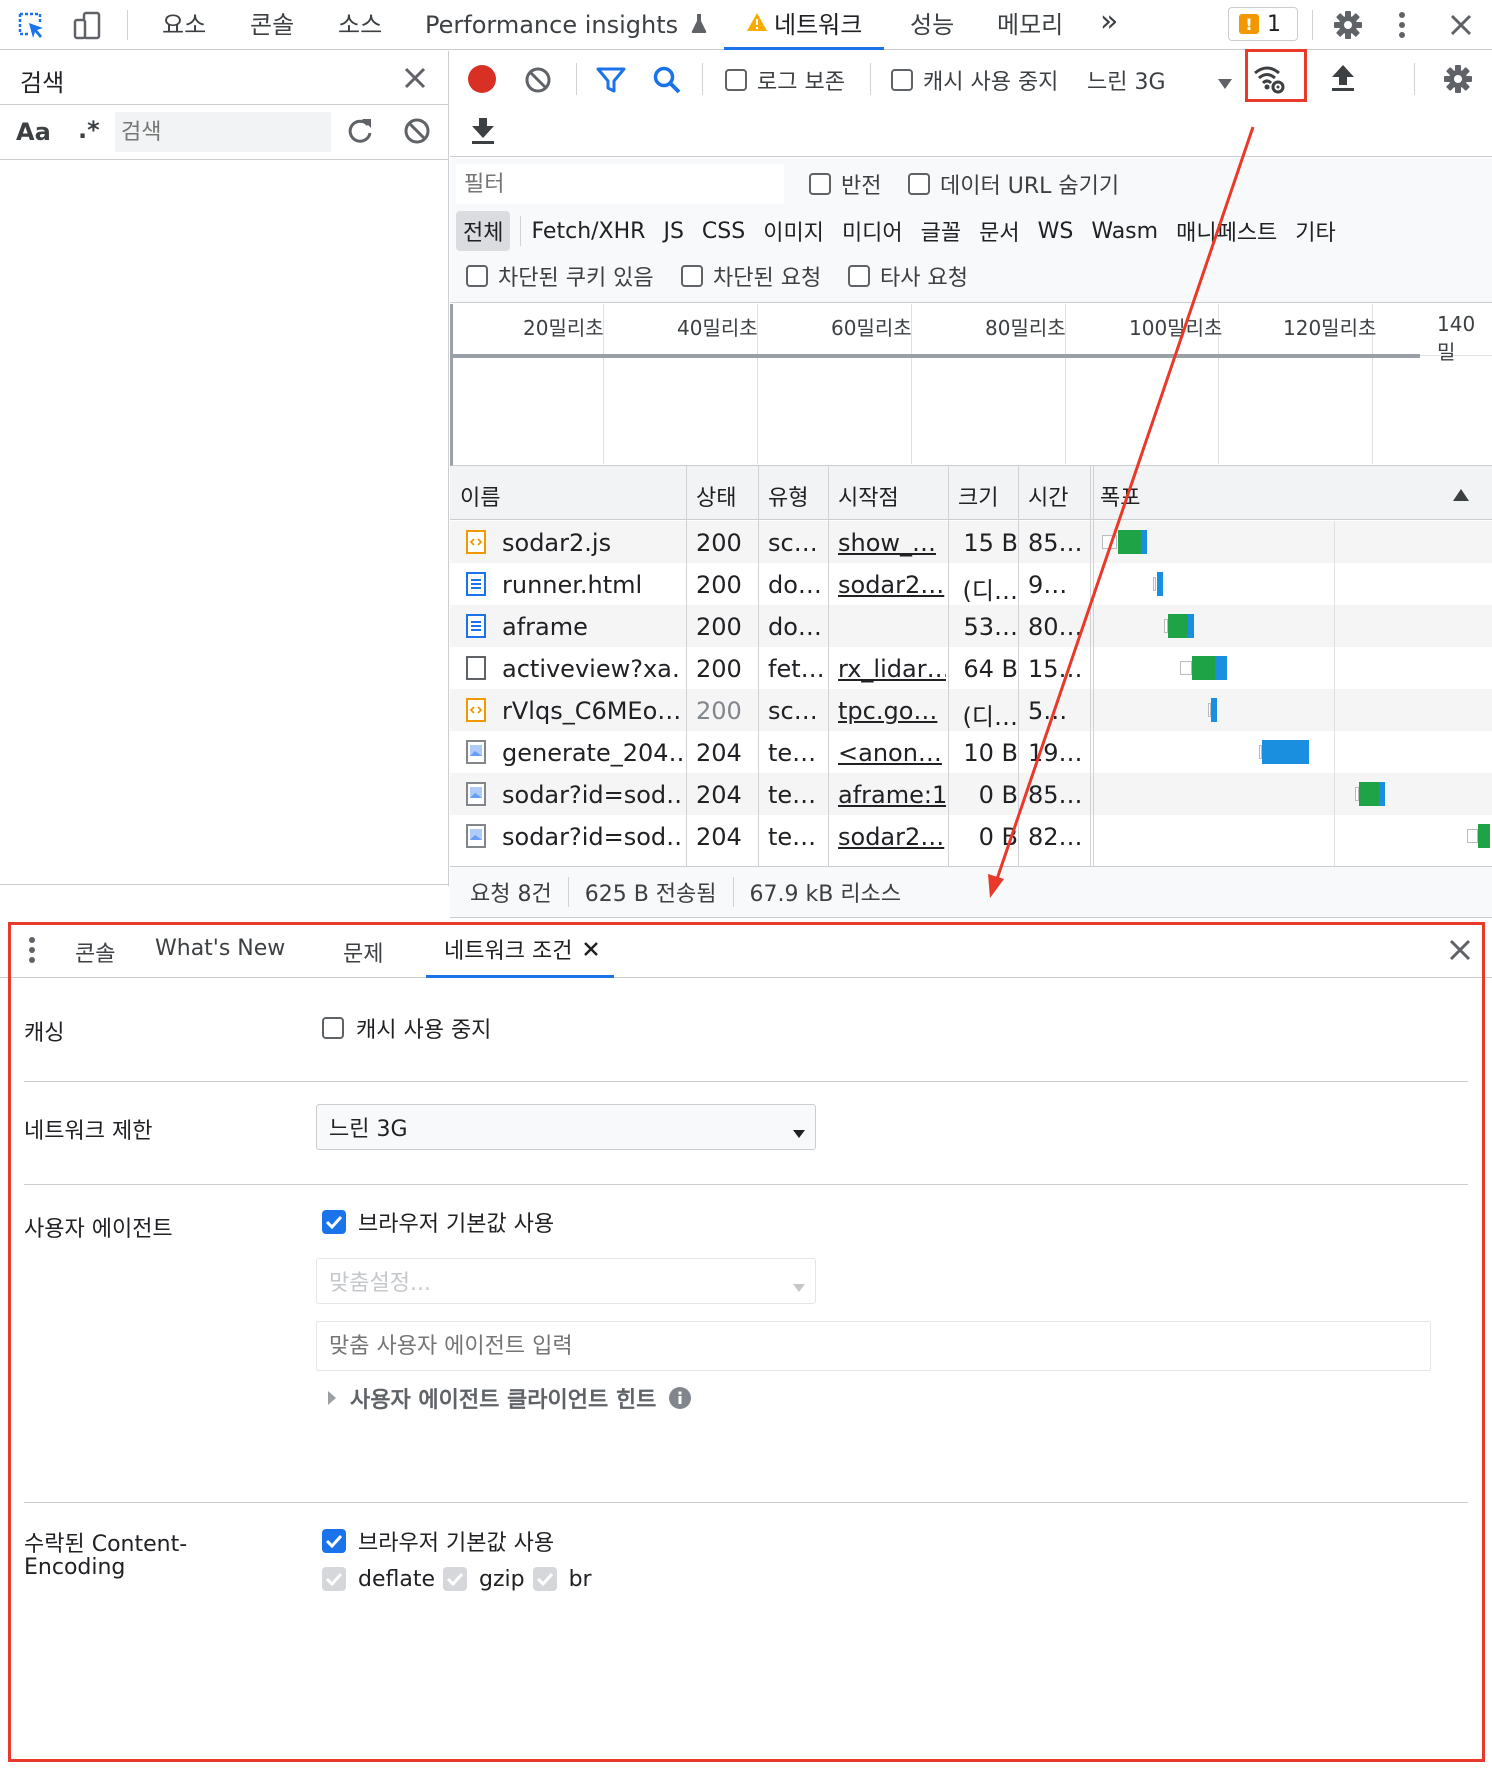 Image resolution: width=1492 pixels, height=1770 pixels. I want to click on search-icon, so click(667, 80).